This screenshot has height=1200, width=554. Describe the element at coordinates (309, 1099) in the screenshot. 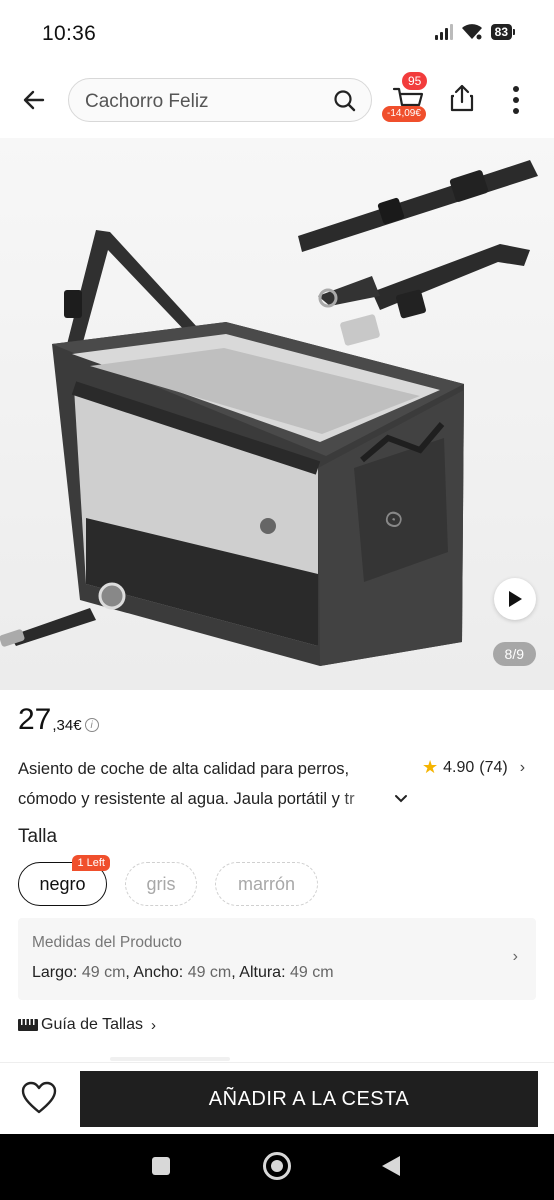

I see `add-to-cart-button: AÑADIR A LA CESTA` at that location.